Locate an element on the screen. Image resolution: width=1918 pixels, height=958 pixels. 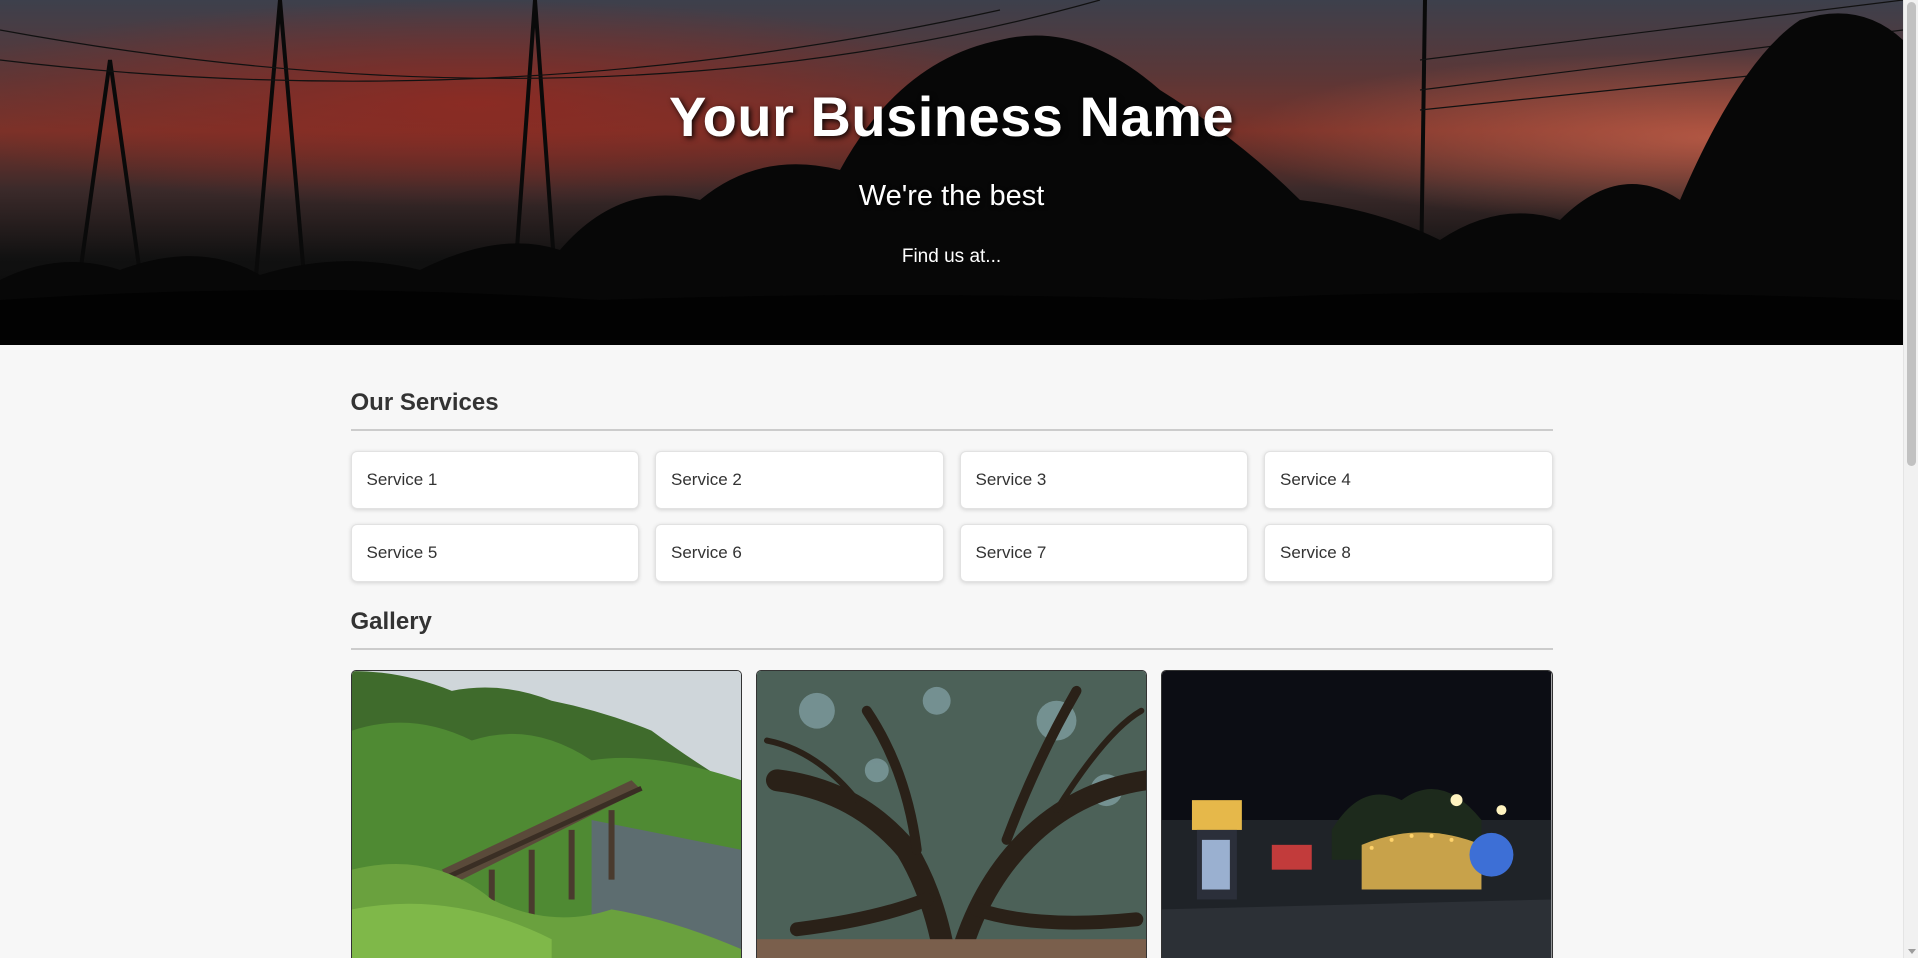
services-heading: Our Services is located at coordinates (951, 410).